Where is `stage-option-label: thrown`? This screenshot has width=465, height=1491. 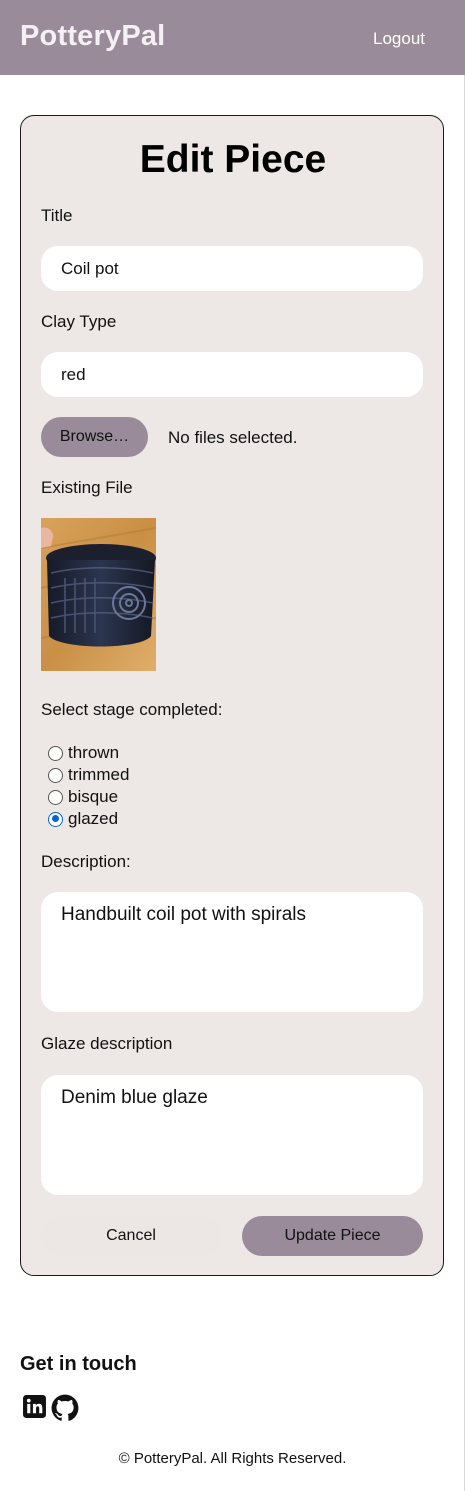 stage-option-label: thrown is located at coordinates (94, 752).